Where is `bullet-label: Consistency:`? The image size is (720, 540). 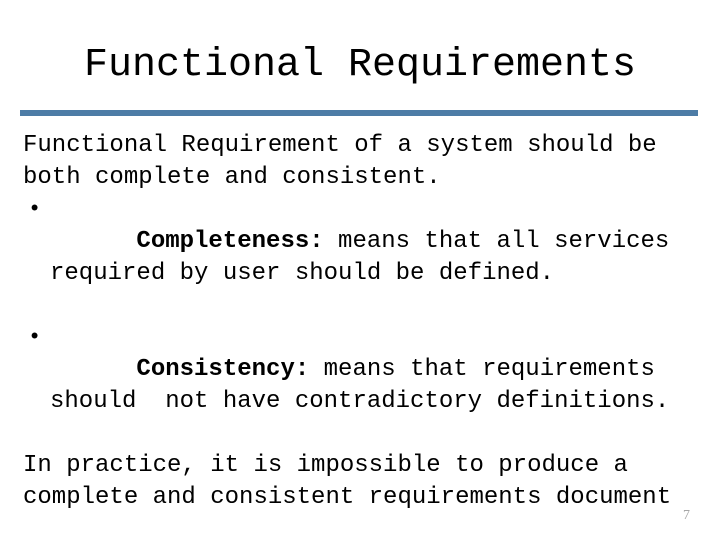
bullet-label: Consistency: is located at coordinates (223, 369).